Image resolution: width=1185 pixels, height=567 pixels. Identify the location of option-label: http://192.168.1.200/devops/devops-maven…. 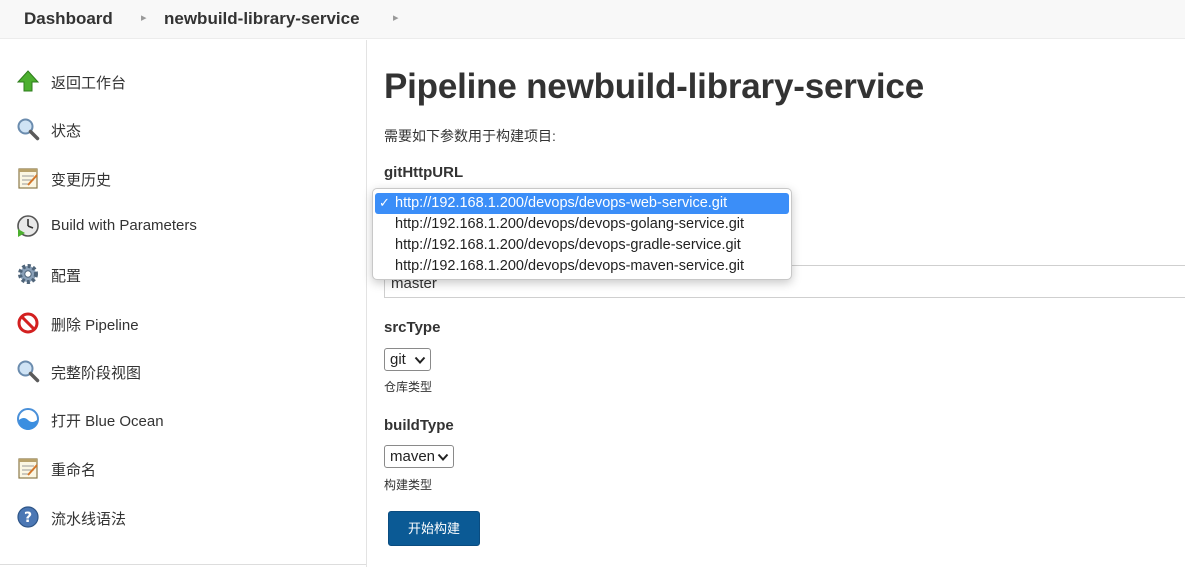
(570, 266).